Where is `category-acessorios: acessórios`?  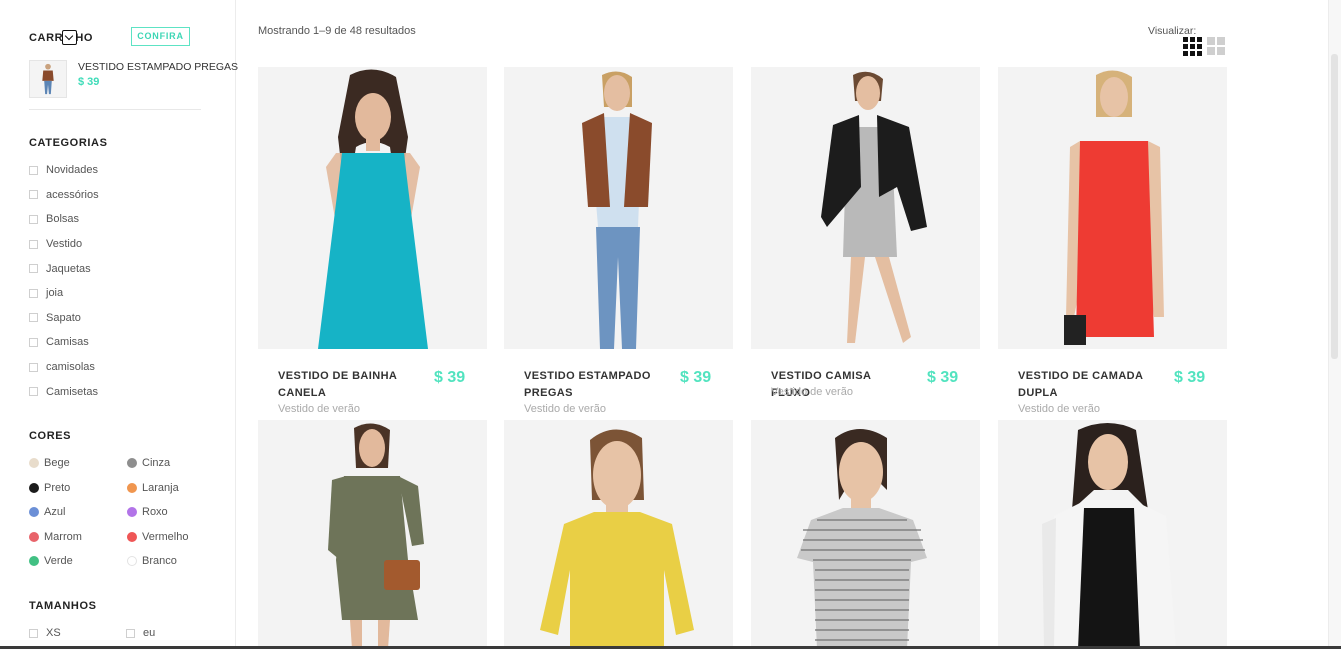
category-acessorios: acessórios is located at coordinates (64, 195).